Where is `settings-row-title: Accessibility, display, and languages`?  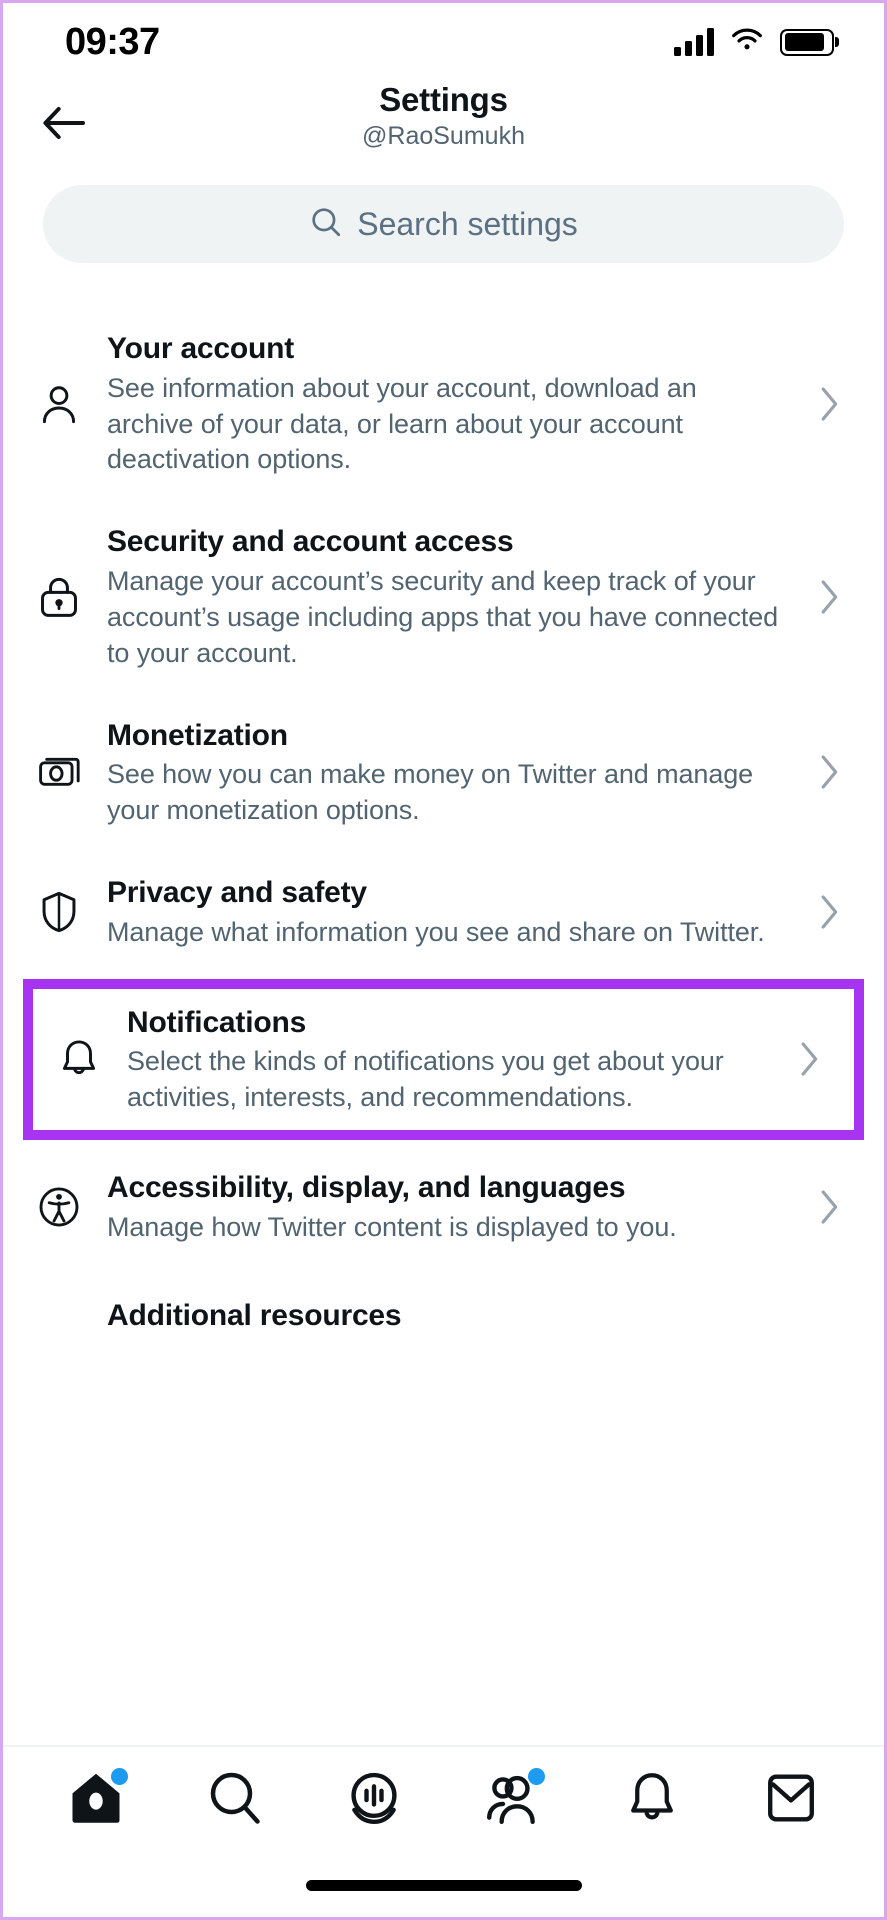 settings-row-title: Accessibility, display, and languages is located at coordinates (366, 1187).